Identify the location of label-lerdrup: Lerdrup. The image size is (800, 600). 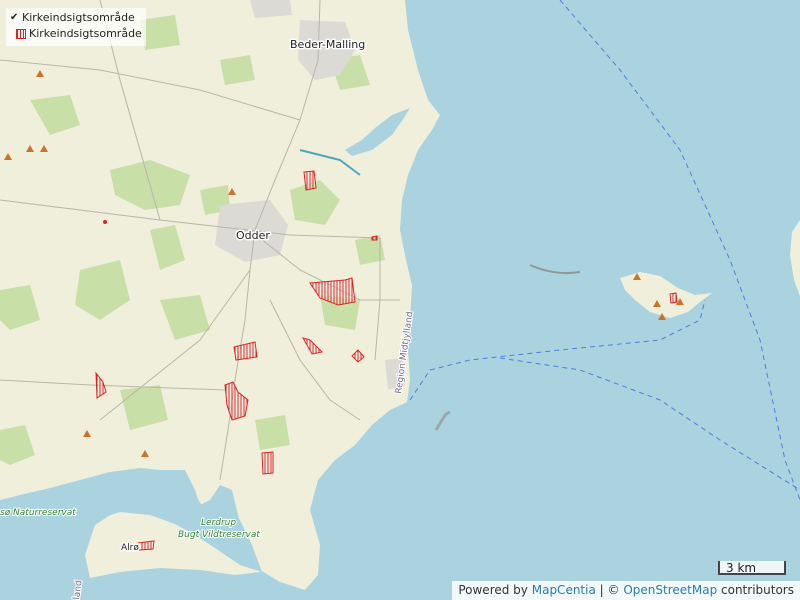
(218, 523).